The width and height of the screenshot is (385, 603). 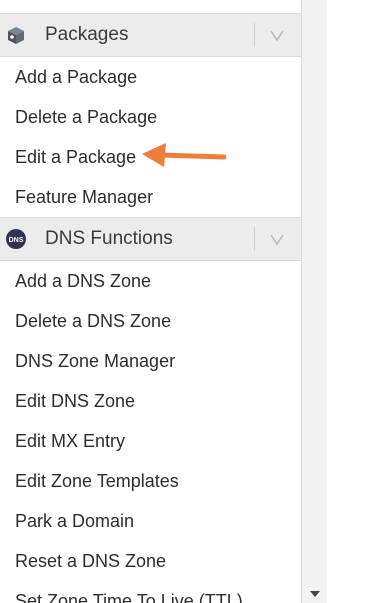 What do you see at coordinates (86, 117) in the screenshot?
I see `menu-item-delete-package: Delete a Package` at bounding box center [86, 117].